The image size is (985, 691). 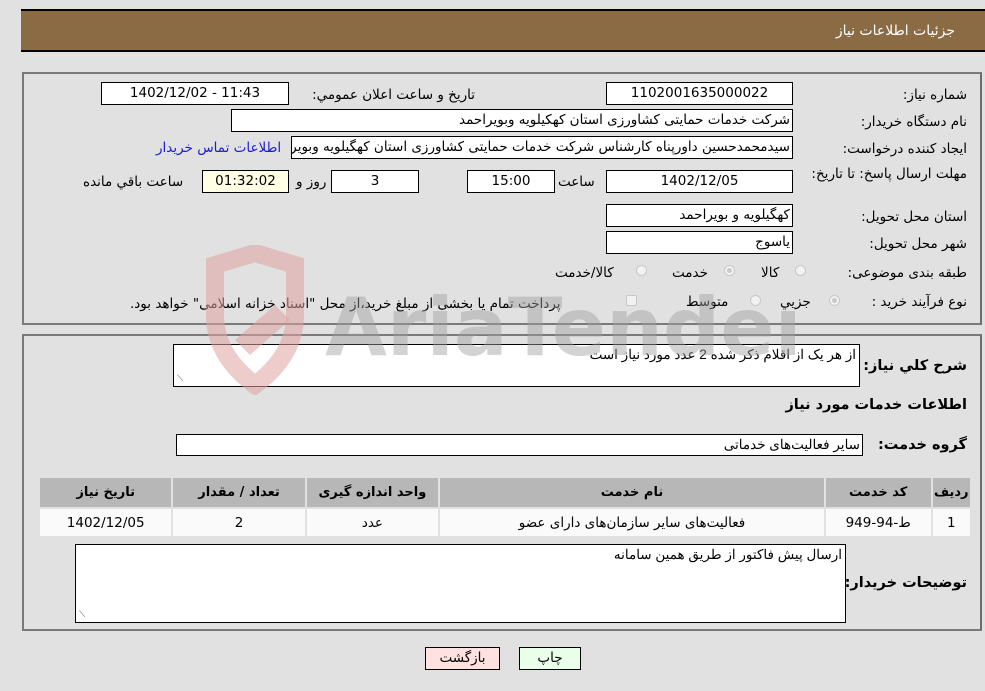 What do you see at coordinates (800, 270) in the screenshot?
I see `category-goods-radio` at bounding box center [800, 270].